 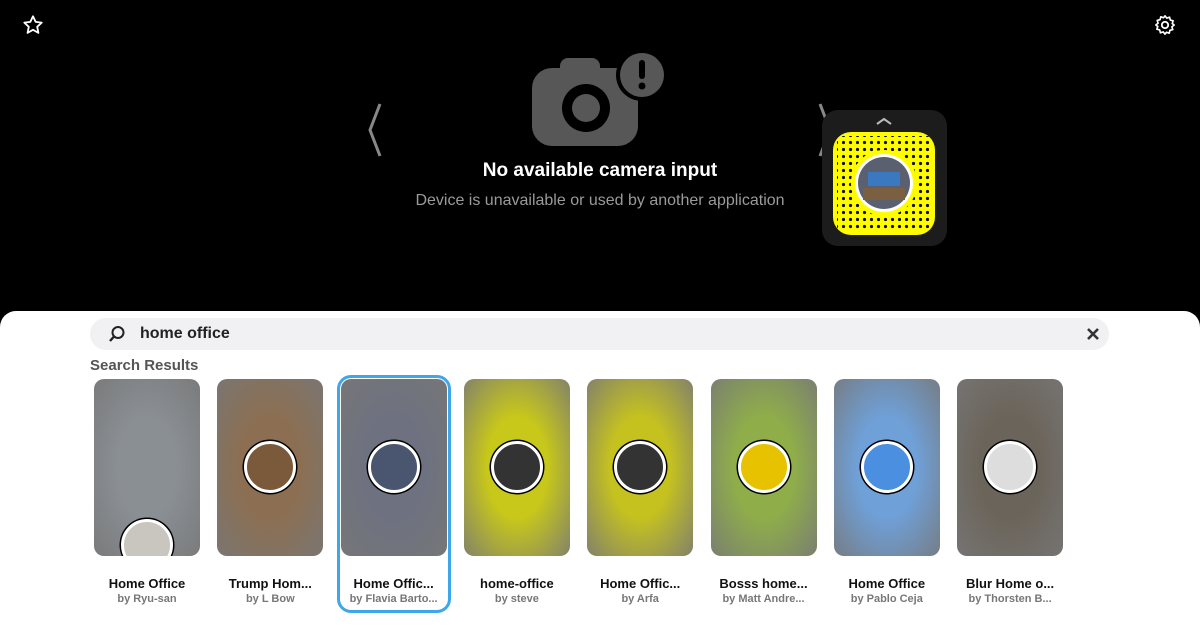 I want to click on search-icon, so click(x=117, y=334).